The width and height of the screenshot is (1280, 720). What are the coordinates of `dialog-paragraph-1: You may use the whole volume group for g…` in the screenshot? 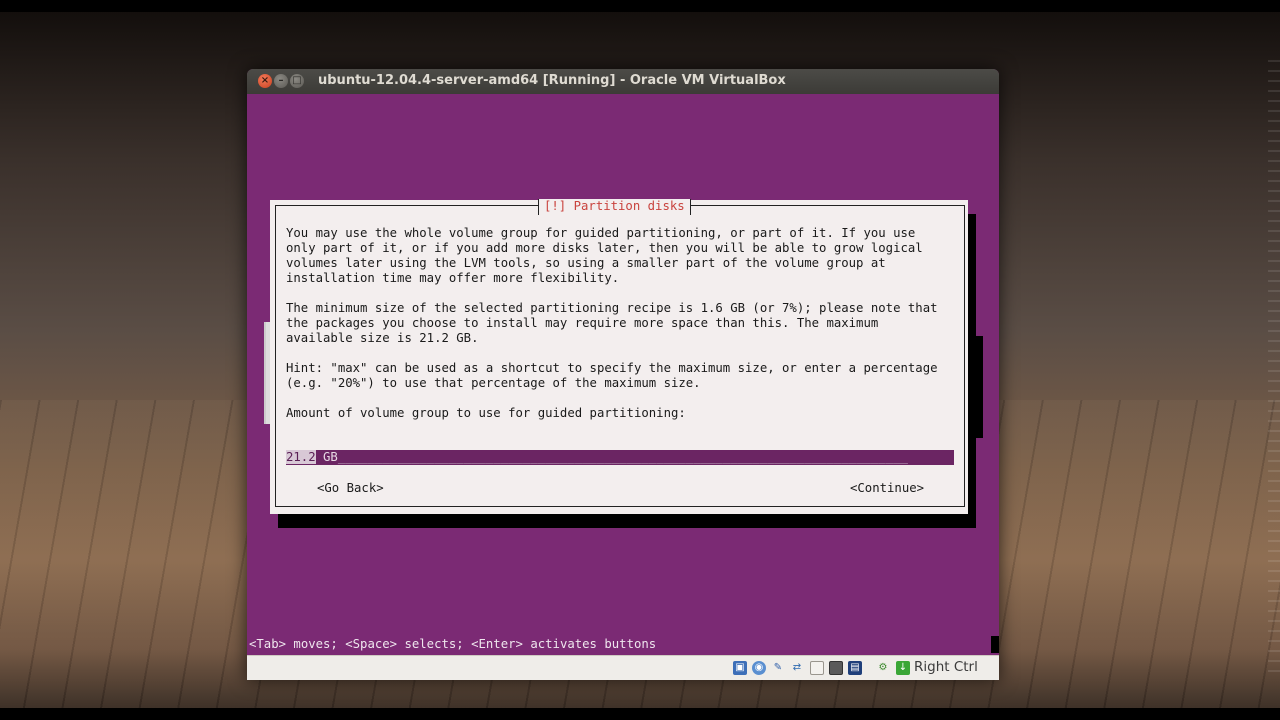 It's located at (604, 255).